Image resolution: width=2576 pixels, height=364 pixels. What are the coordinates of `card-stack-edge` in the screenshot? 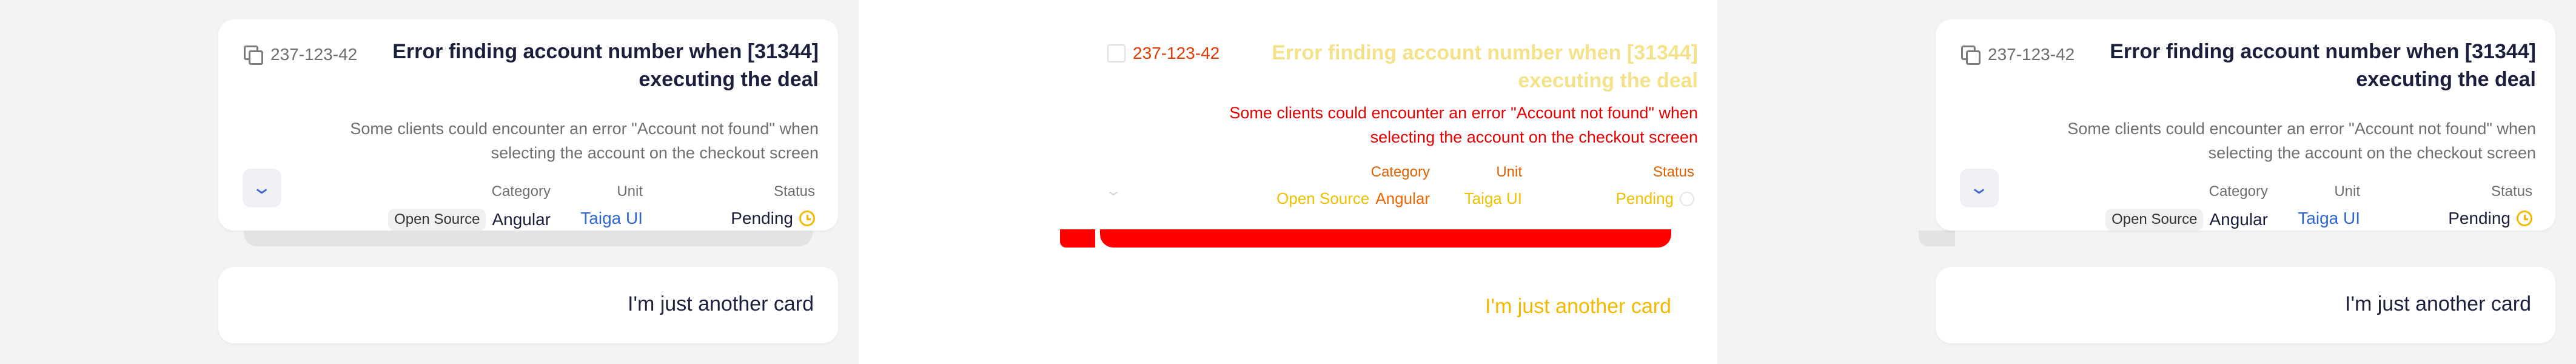 It's located at (1937, 238).